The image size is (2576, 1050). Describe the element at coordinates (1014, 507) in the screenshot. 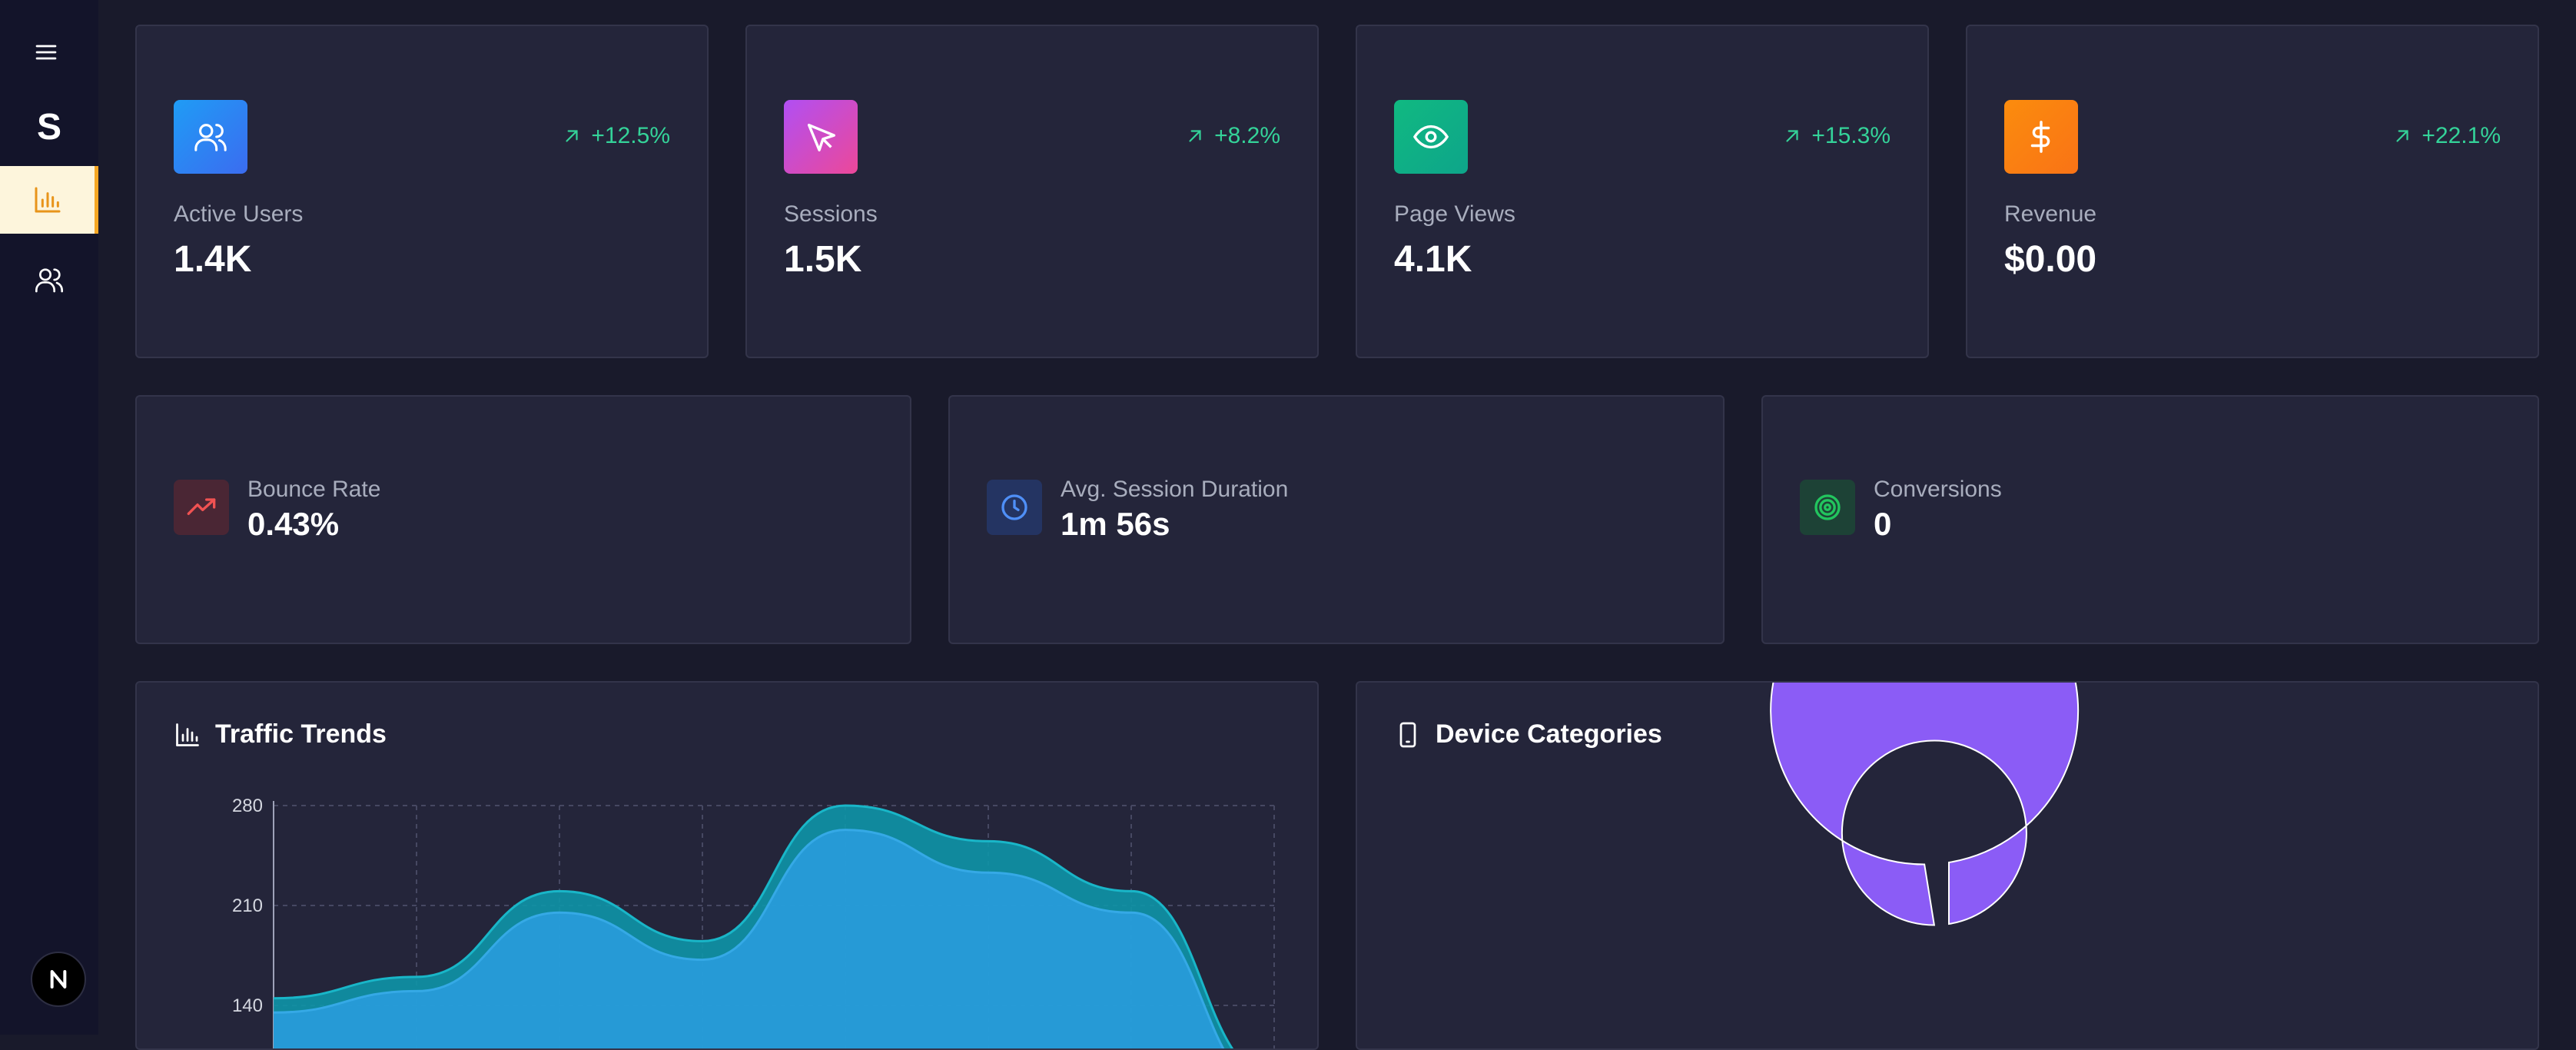

I see `clock-icon` at that location.